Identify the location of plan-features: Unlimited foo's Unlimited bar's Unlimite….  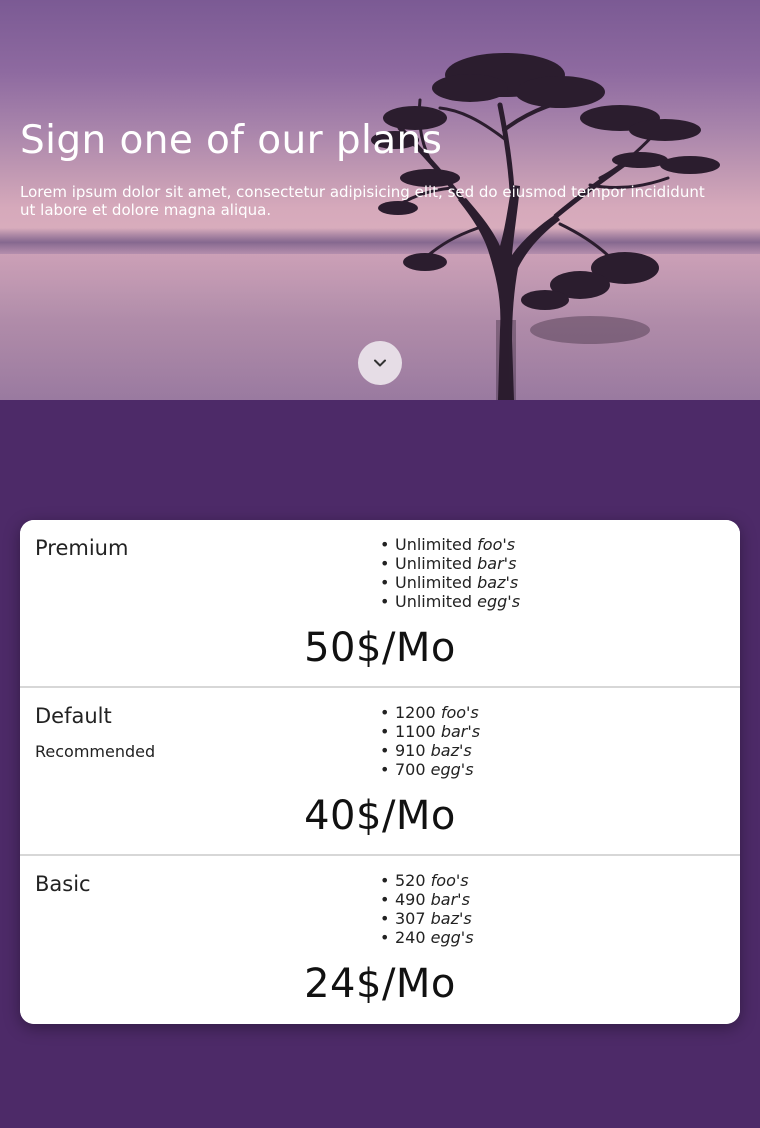
(450, 573).